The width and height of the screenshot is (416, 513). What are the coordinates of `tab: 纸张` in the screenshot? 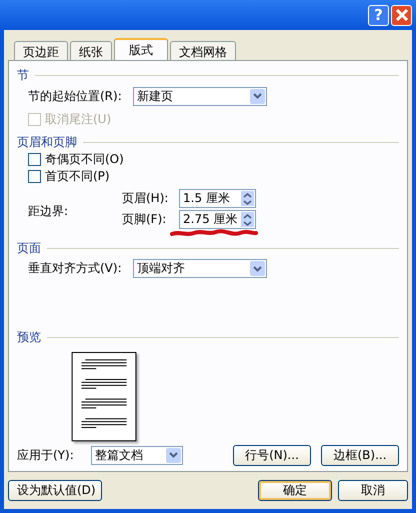 It's located at (91, 50).